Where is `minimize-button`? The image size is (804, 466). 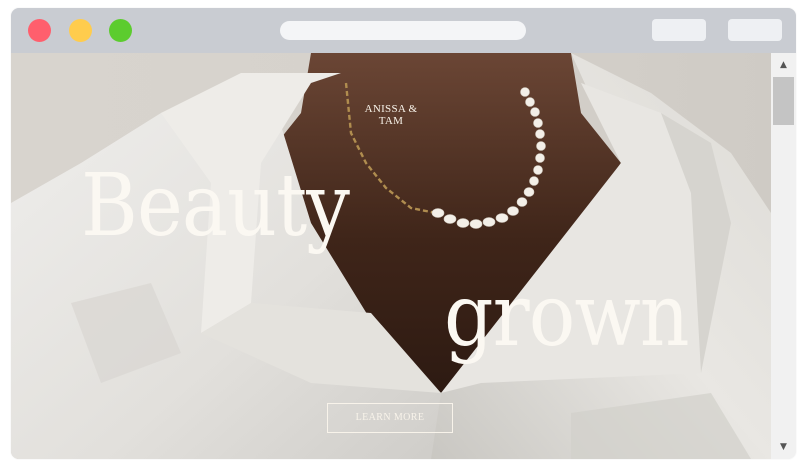
minimize-button is located at coordinates (80, 30).